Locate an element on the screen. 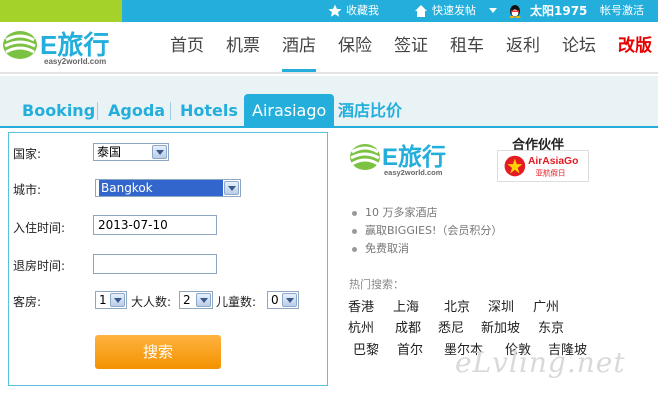 Image resolution: width=658 pixels, height=402 pixels. top-bar: 收藏我 快速发帖 太阳1975 帐号激活 is located at coordinates (329, 11).